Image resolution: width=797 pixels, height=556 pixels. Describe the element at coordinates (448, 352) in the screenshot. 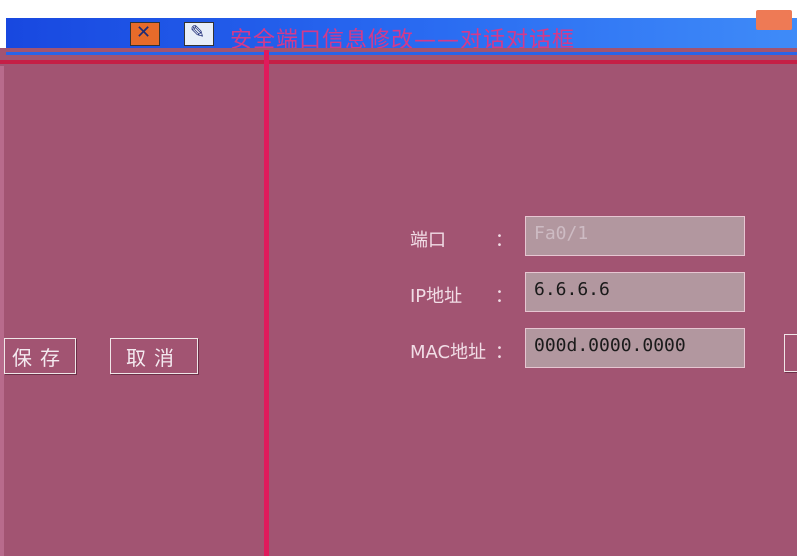

I see `mac-label: MAC地址` at that location.